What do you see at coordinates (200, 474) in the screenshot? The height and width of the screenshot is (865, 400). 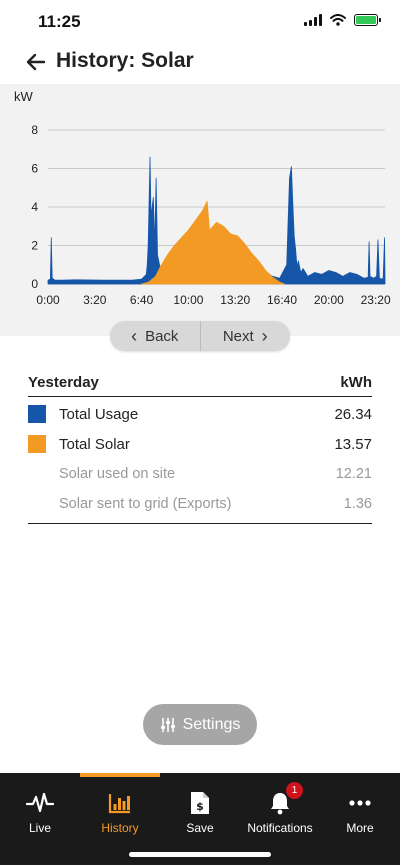 I see `summary-row-solar-used: Solar used on site 12.21` at bounding box center [200, 474].